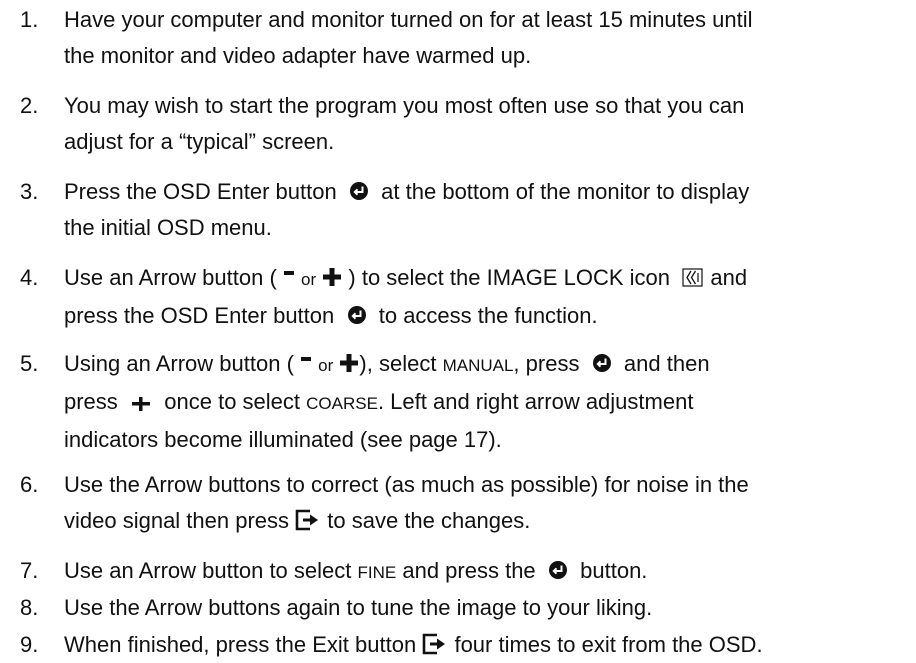 This screenshot has height=663, width=916. What do you see at coordinates (29, 644) in the screenshot?
I see `step-number: 9.` at bounding box center [29, 644].